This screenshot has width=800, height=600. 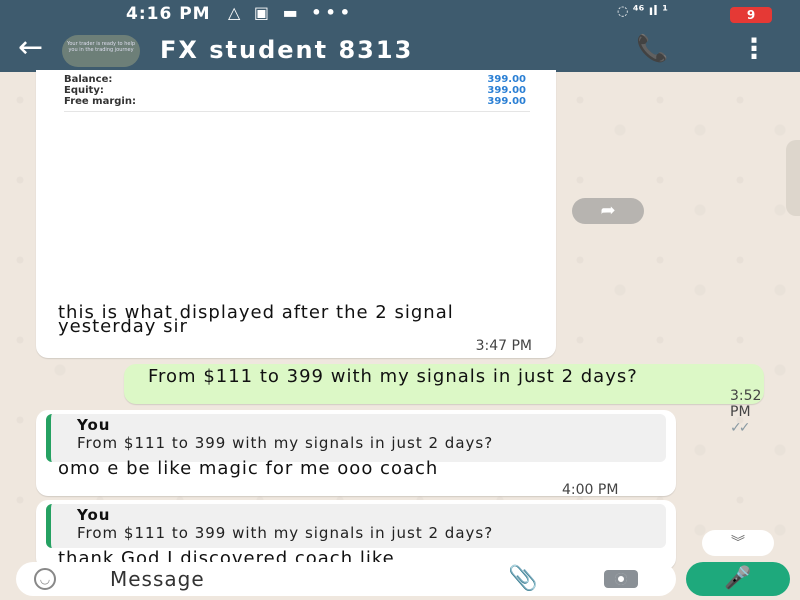 I want to click on message-input-bar: ◡ Message 📎, so click(x=346, y=579).